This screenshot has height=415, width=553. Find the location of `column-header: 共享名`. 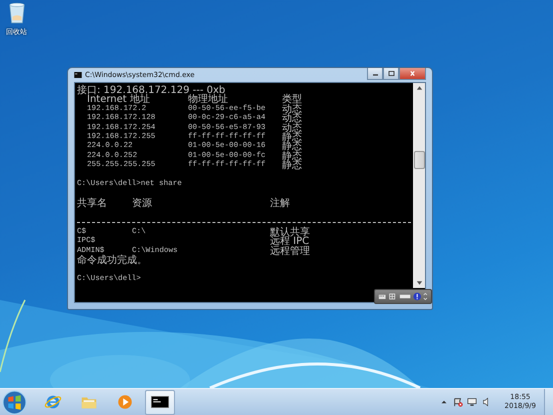

column-header: 共享名 is located at coordinates (92, 203).